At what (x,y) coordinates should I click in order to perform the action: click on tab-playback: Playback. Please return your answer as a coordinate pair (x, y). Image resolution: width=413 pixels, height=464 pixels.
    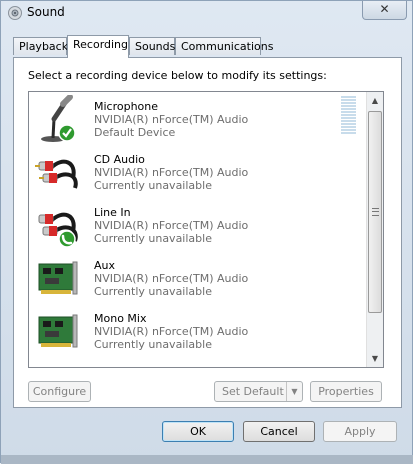
    Looking at the image, I should click on (40, 46).